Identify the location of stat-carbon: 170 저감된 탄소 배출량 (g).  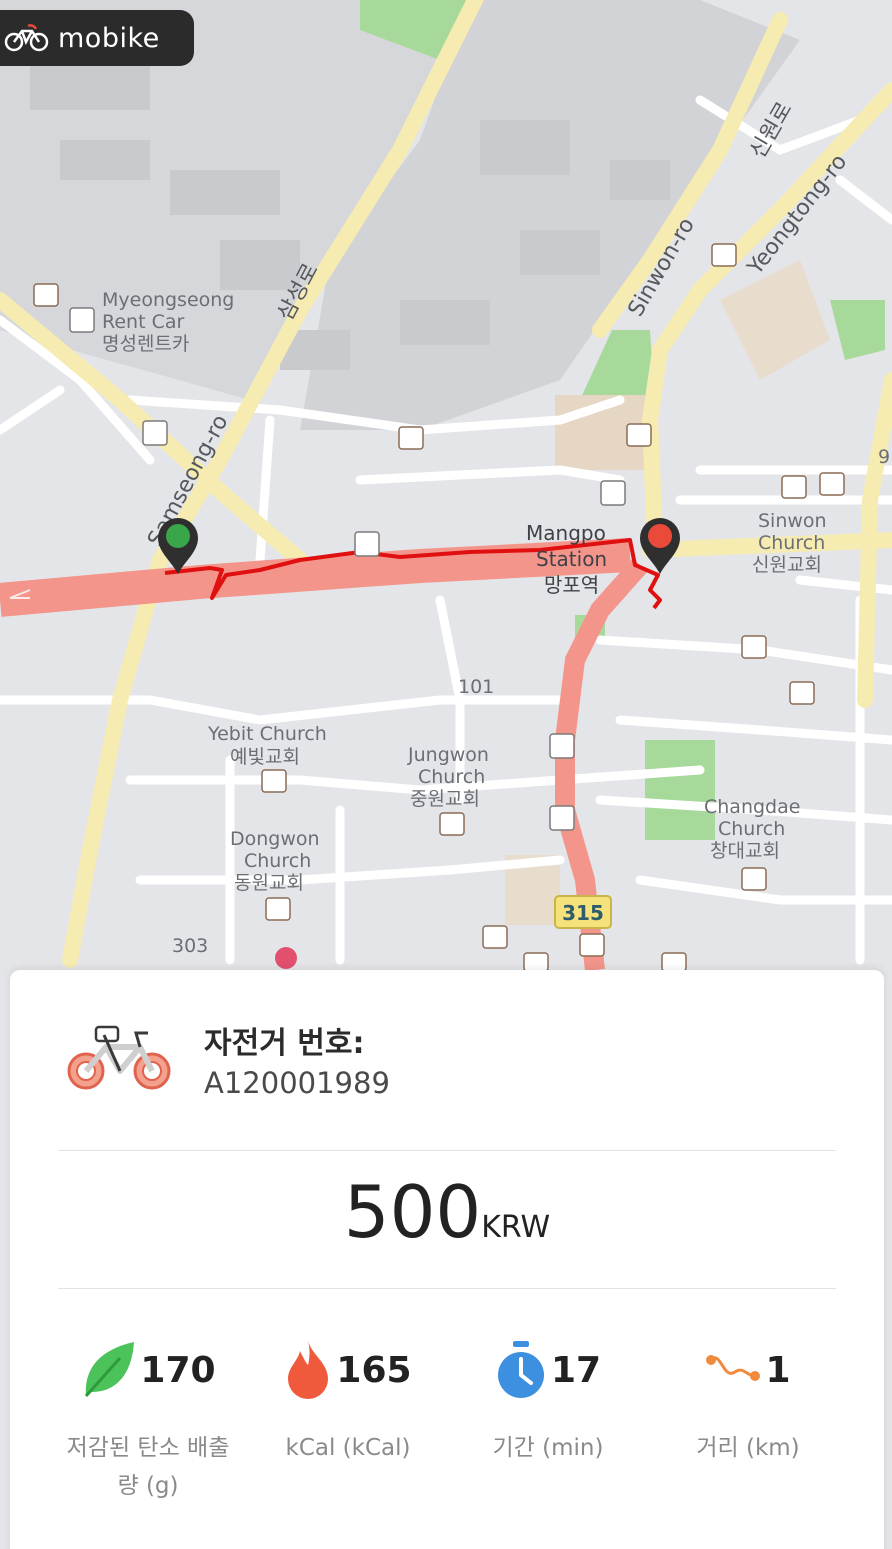
(148, 1420).